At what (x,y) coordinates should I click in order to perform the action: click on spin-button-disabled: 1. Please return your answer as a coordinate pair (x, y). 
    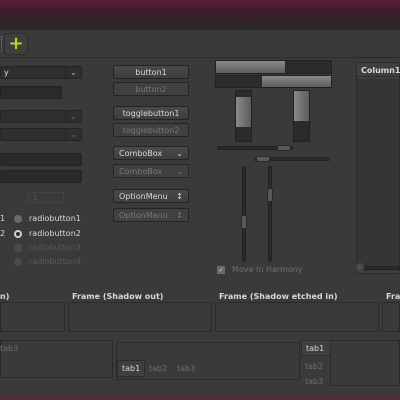
    Looking at the image, I should click on (46, 197).